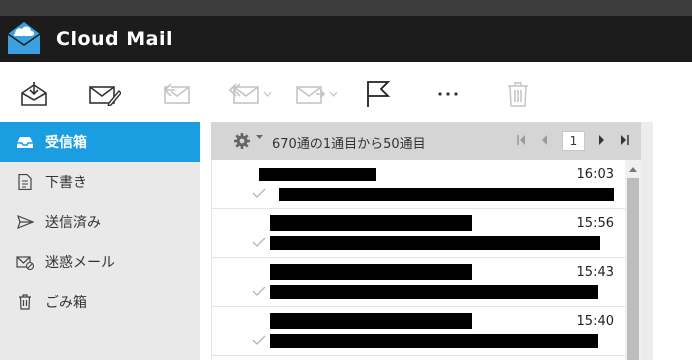 The width and height of the screenshot is (692, 360). I want to click on message-time: 15:43, so click(595, 272).